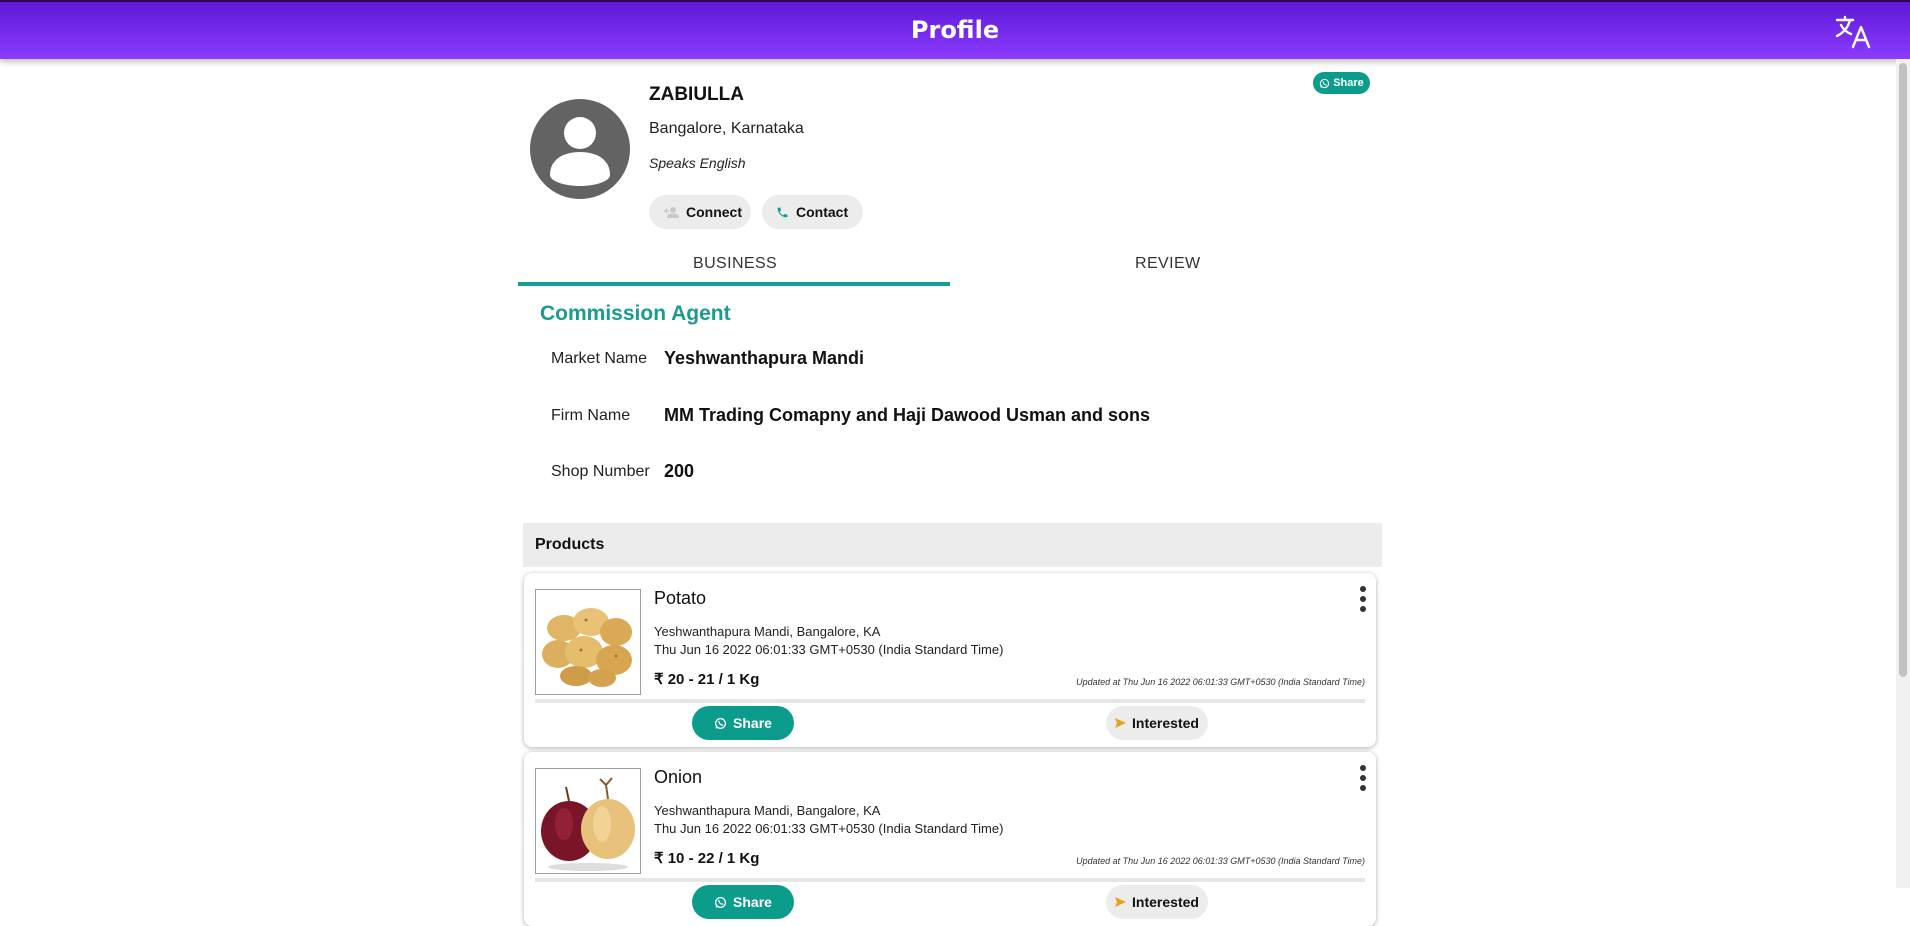 The image size is (1910, 926). Describe the element at coordinates (588, 642) in the screenshot. I see `potato-image` at that location.